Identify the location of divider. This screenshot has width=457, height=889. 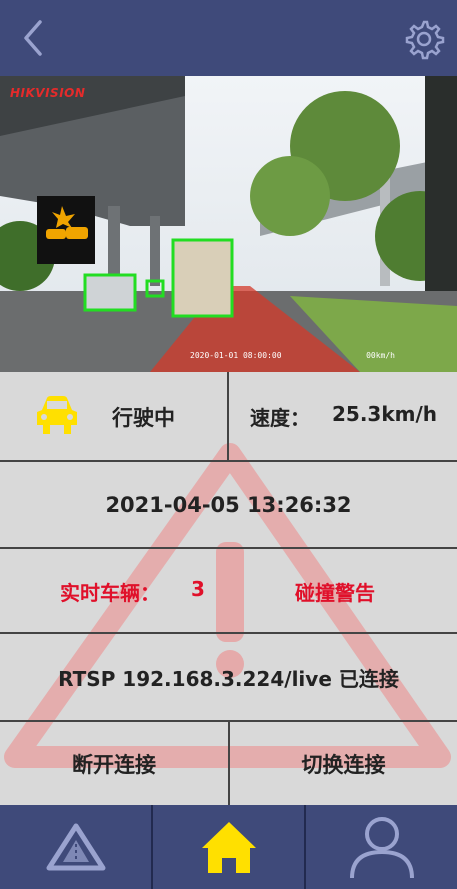
(228, 417).